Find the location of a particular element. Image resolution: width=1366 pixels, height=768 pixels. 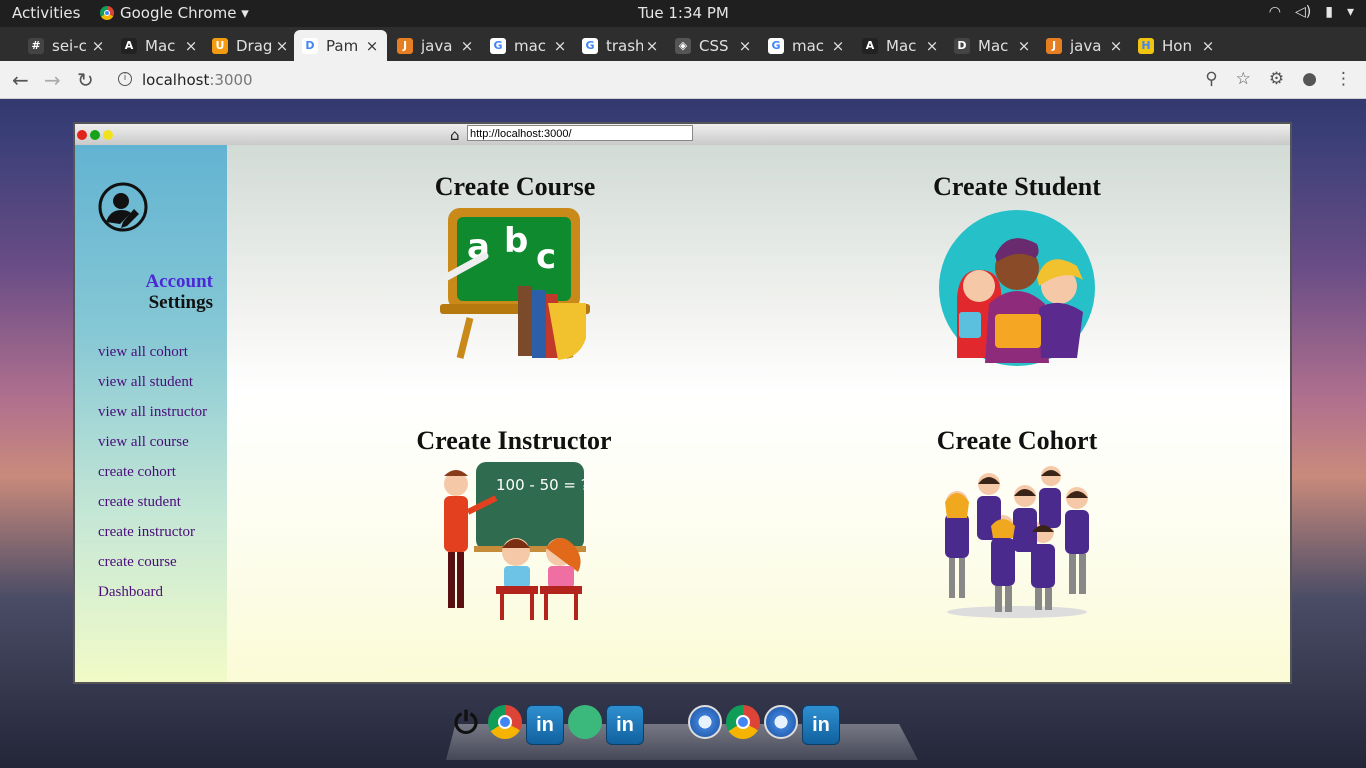

browser-tab: D Pam × is located at coordinates (340, 45).